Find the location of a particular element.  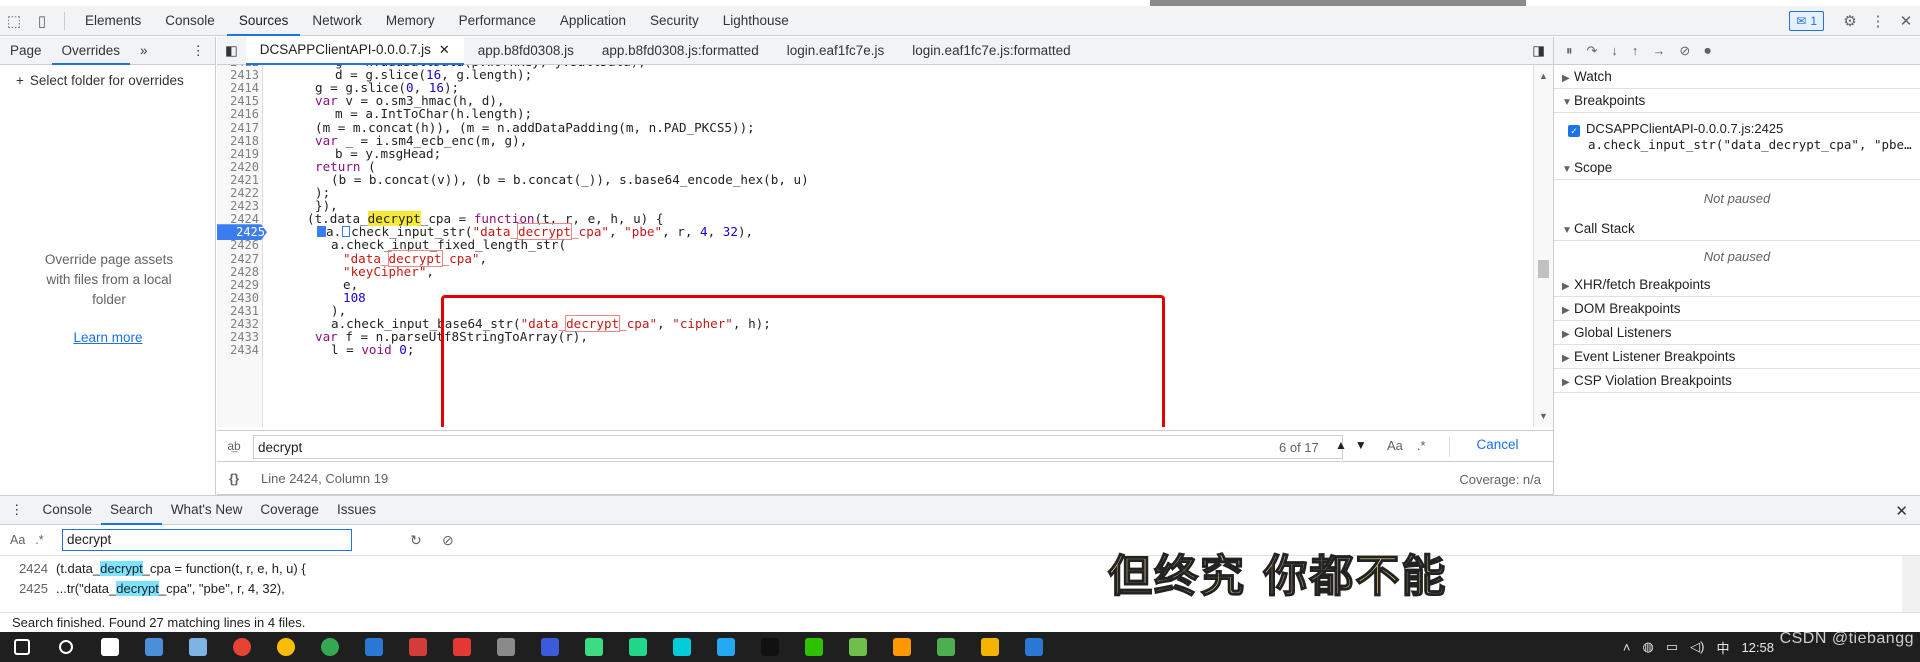

tab-console: Console is located at coordinates (190, 21).